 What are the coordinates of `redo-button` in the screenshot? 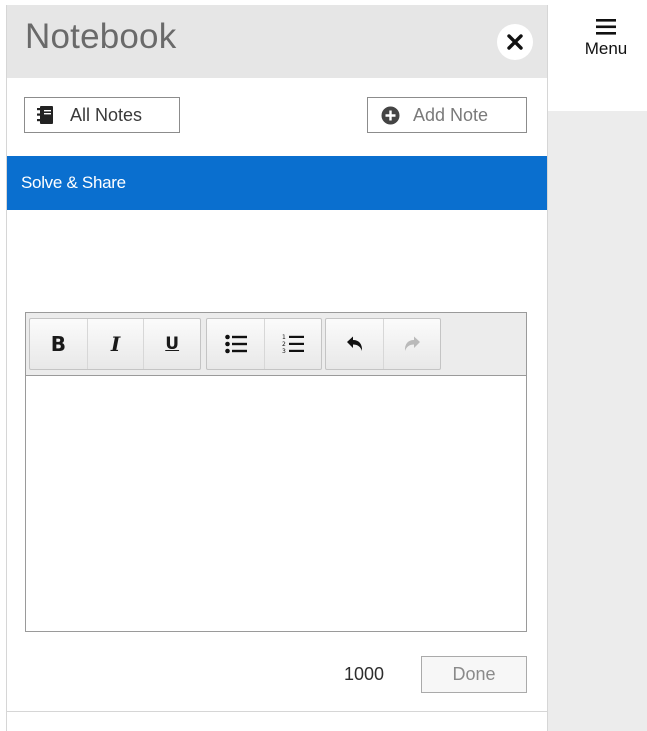 It's located at (411, 344).